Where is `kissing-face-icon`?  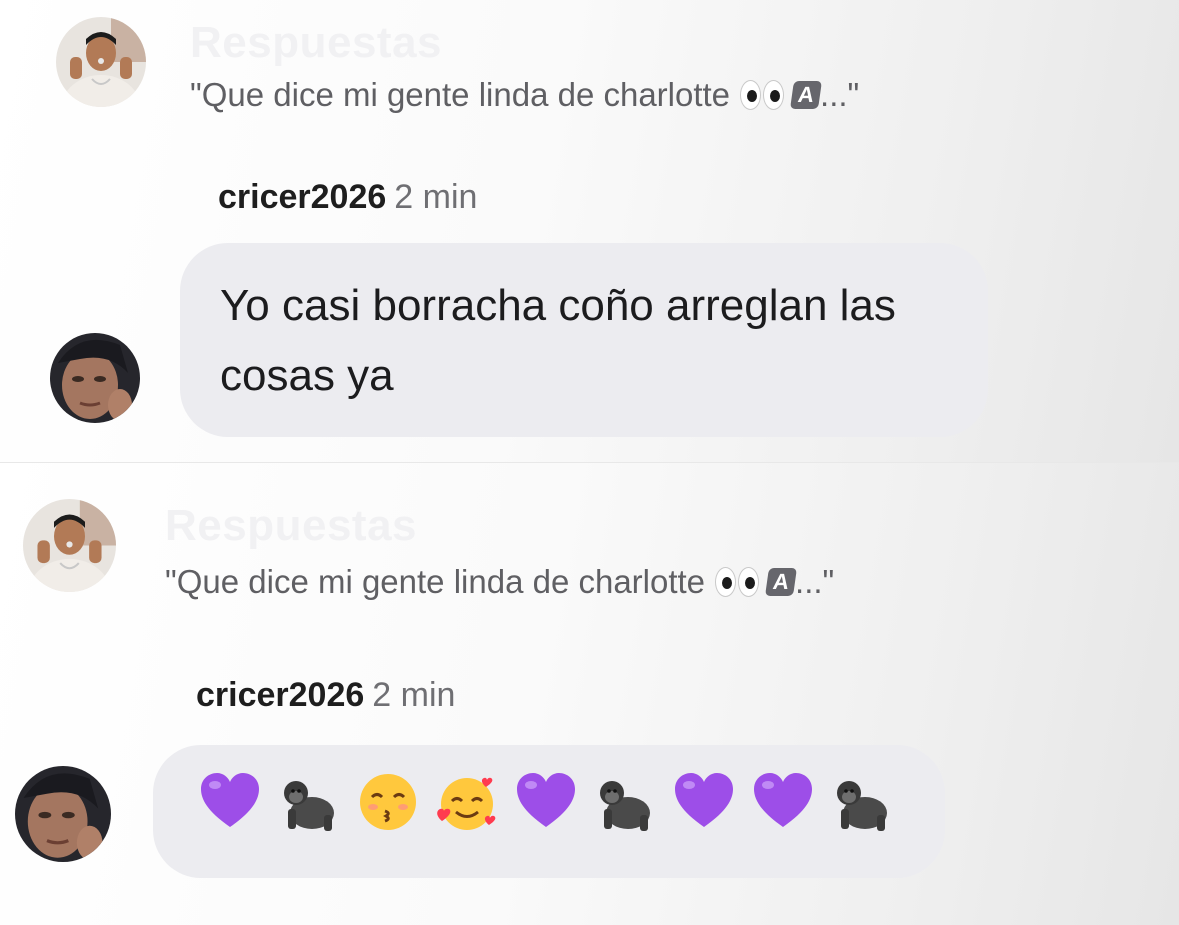 kissing-face-icon is located at coordinates (388, 802).